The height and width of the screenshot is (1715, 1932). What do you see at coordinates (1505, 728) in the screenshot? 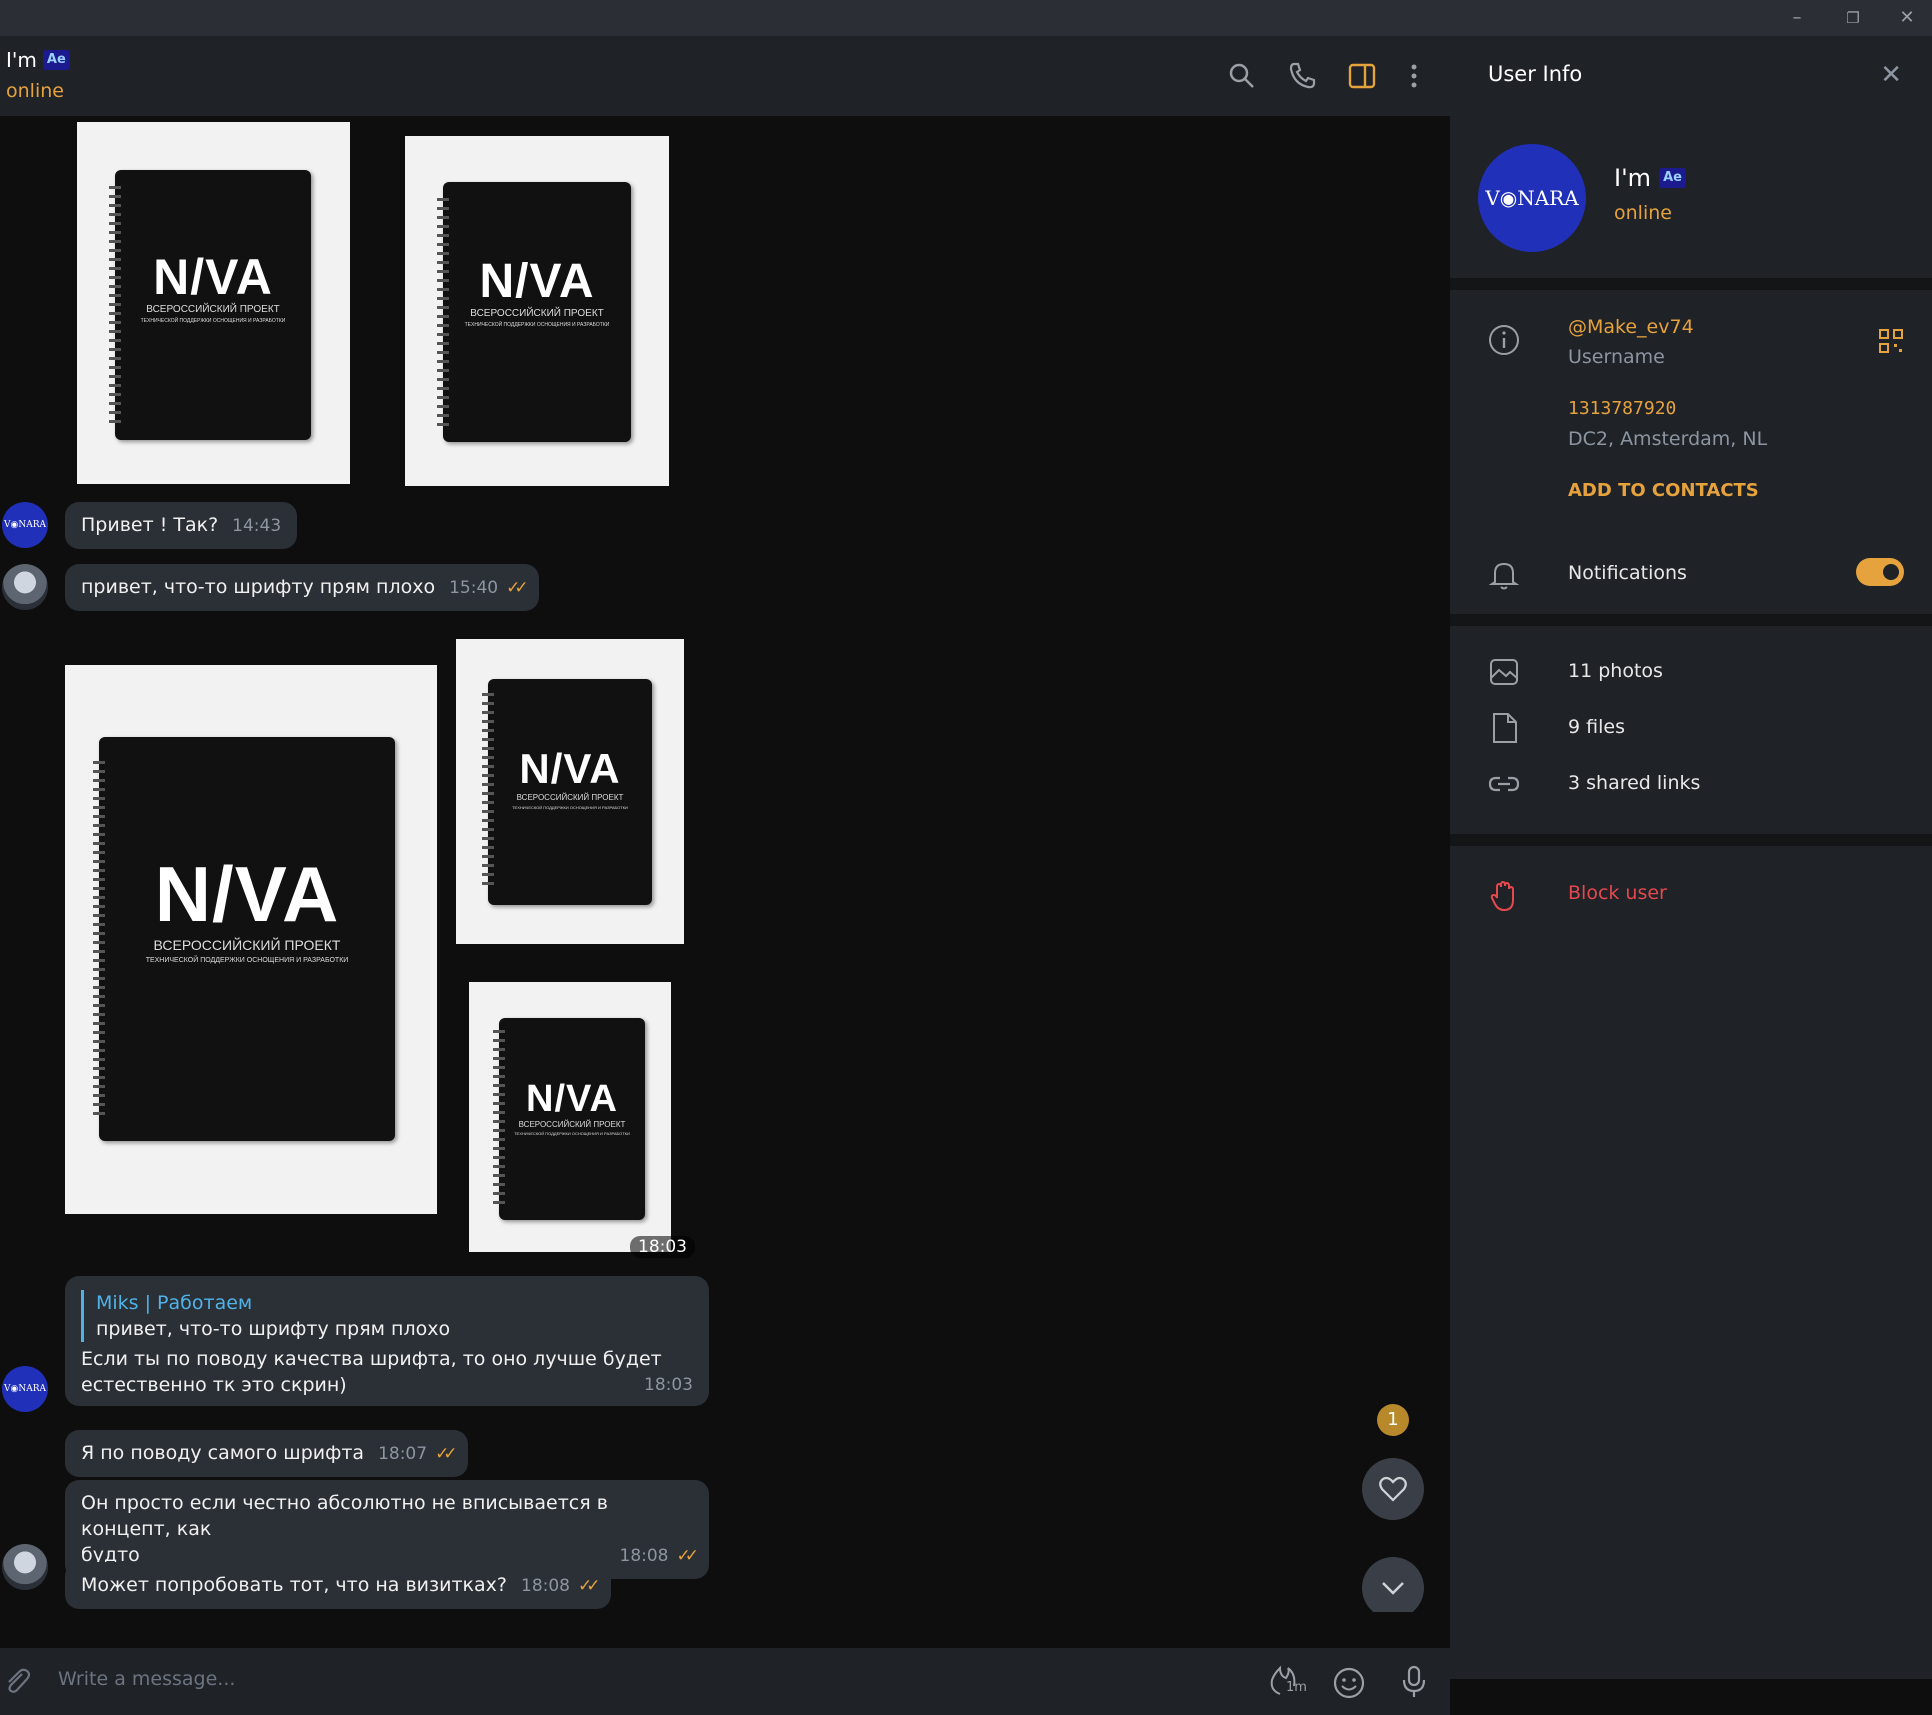
I see `file-icon` at bounding box center [1505, 728].